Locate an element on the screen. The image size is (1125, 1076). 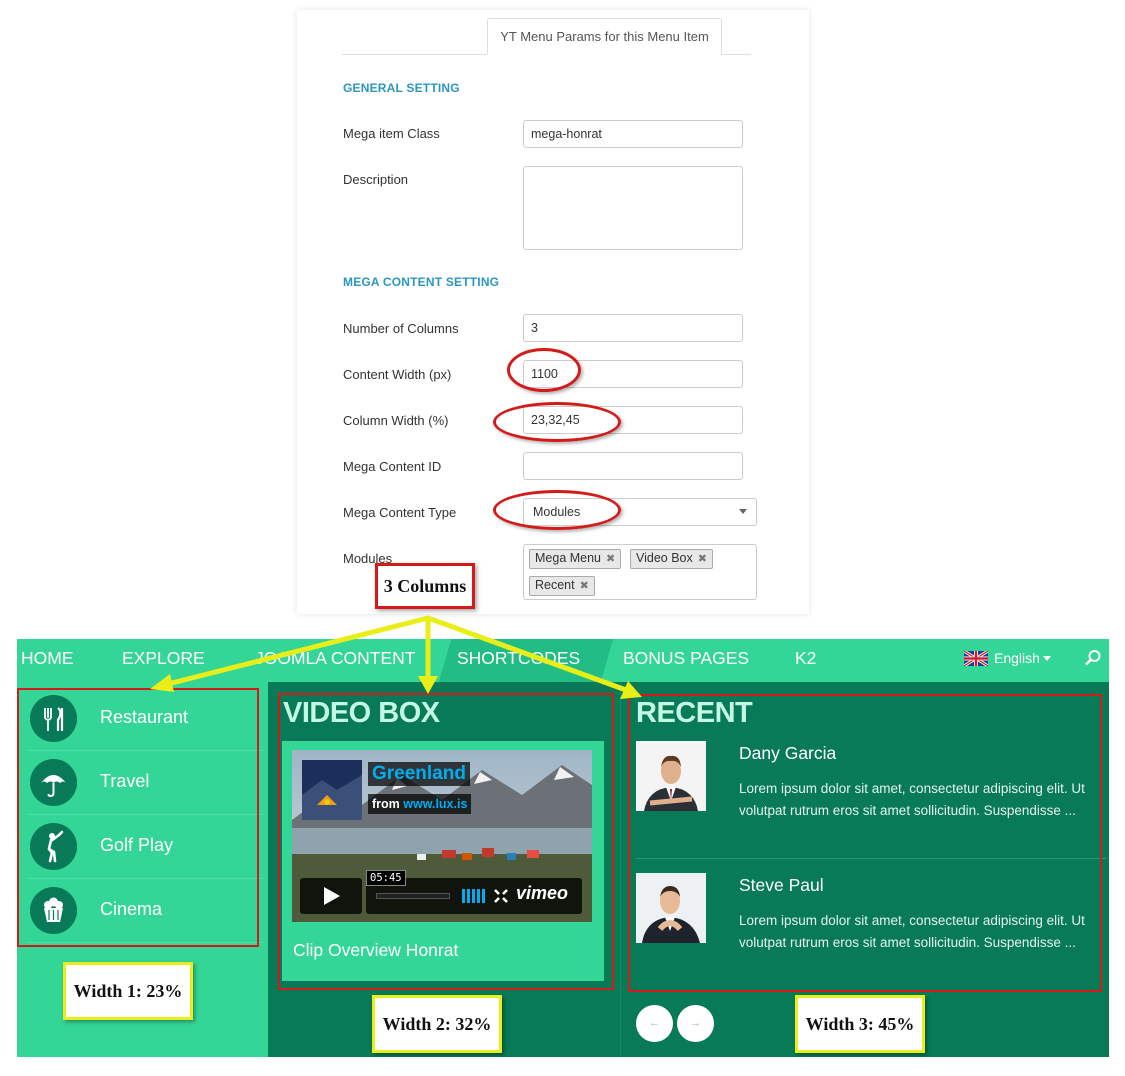
module-chip-label: Video Box is located at coordinates (664, 558).